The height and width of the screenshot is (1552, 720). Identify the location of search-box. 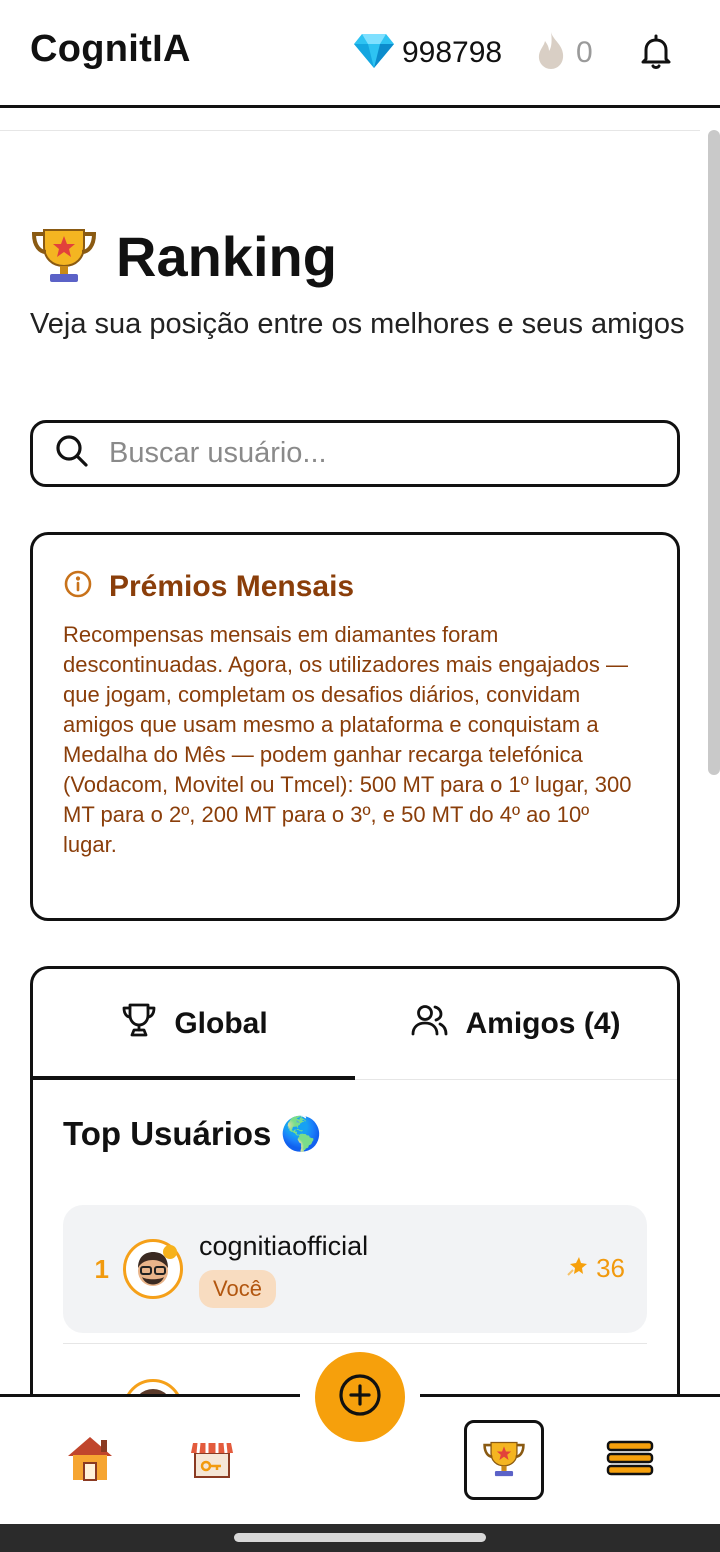
(355, 453).